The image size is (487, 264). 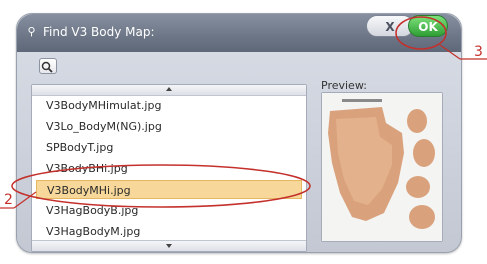 What do you see at coordinates (8, 200) in the screenshot?
I see `callout-number-2: 2` at bounding box center [8, 200].